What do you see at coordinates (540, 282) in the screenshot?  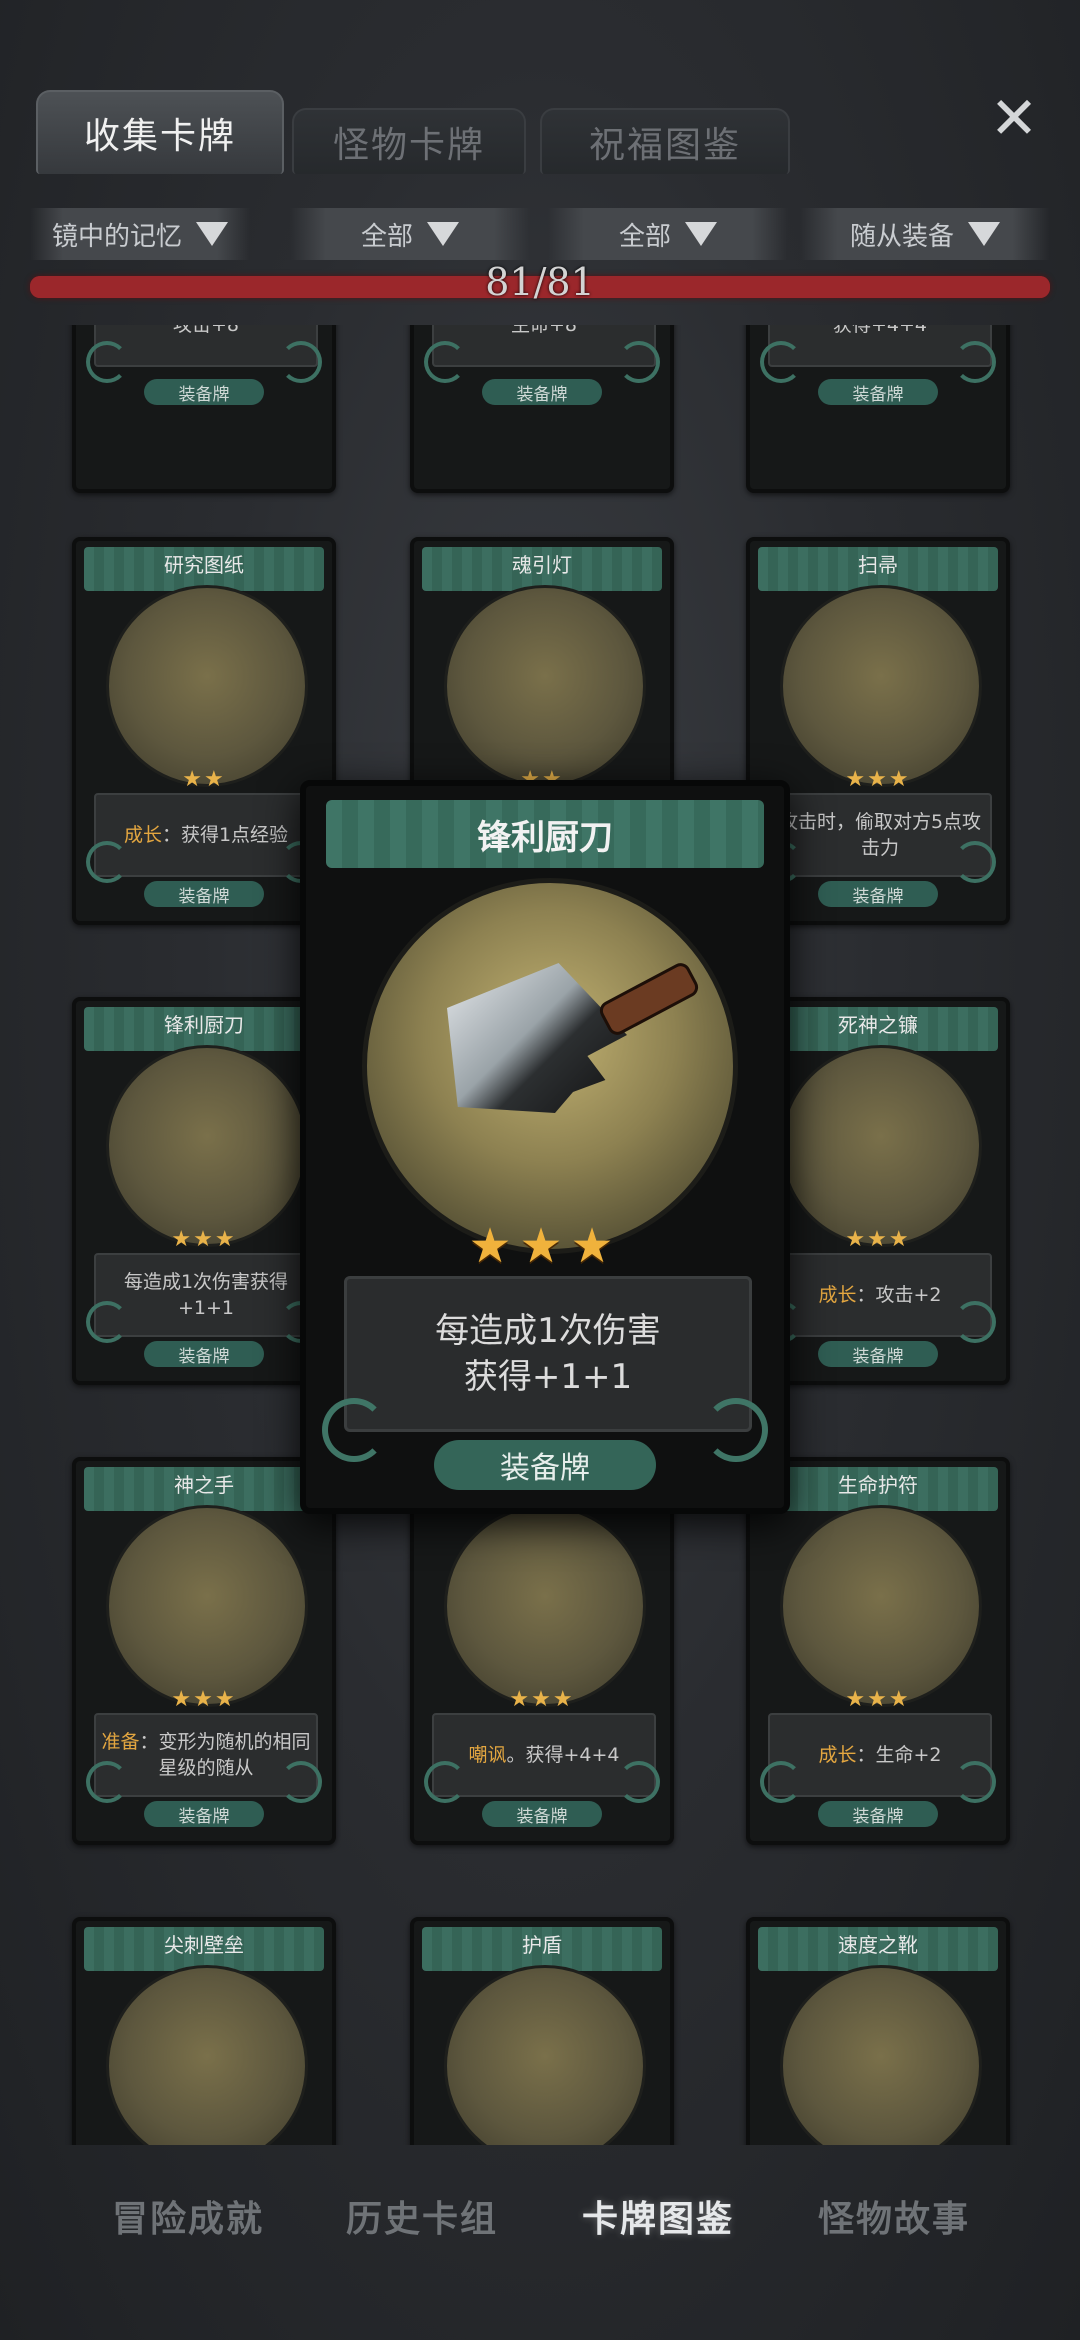 I see `collection-progress-text: 81/81` at bounding box center [540, 282].